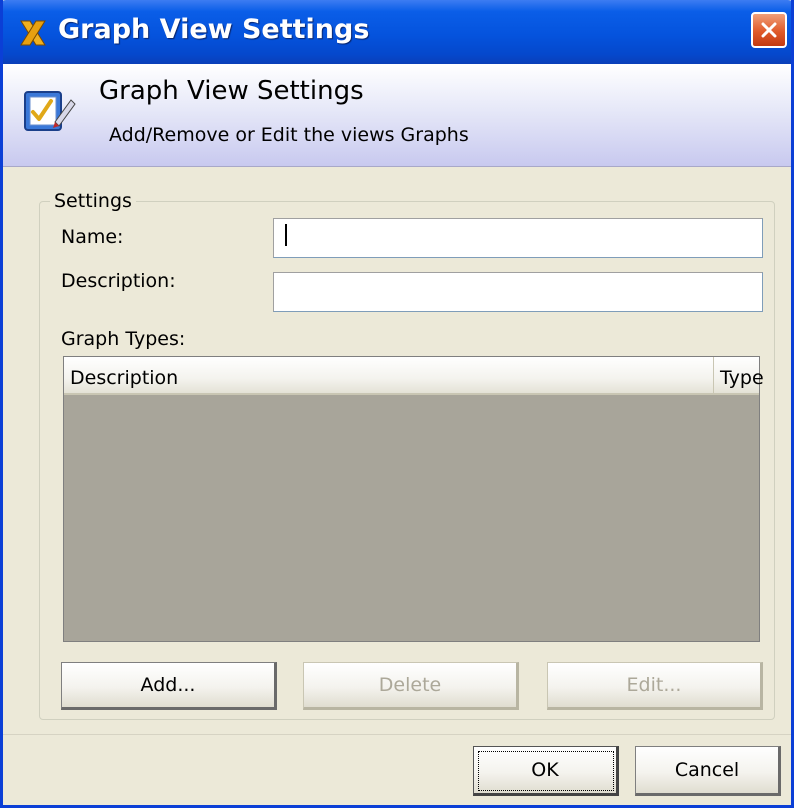 The height and width of the screenshot is (808, 794). Describe the element at coordinates (123, 339) in the screenshot. I see `graph-types-label: Graph Types:` at that location.